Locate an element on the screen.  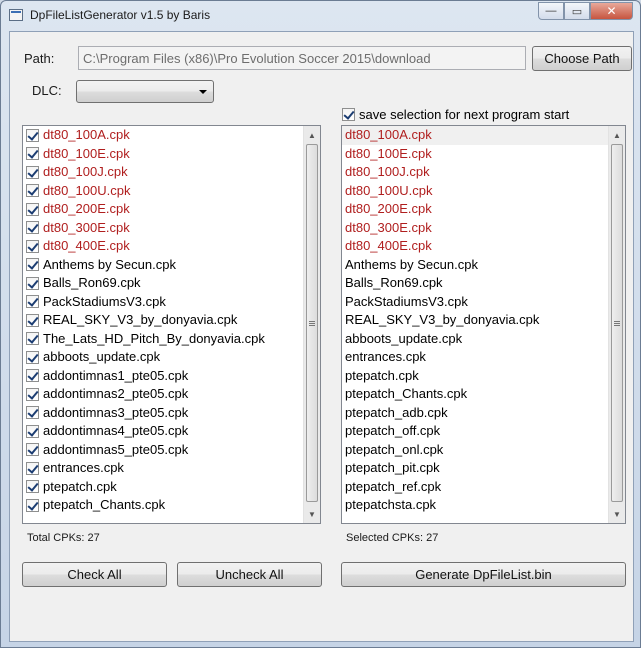
title-bar: DpFileListGenerator v1.5 by Baris — ▭ ✕ is located at coordinates (320, 16).